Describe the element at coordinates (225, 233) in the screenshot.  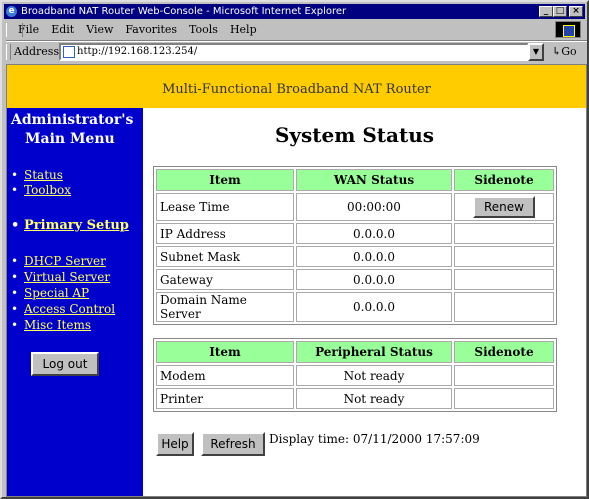
I see `row-label: IP Address` at that location.